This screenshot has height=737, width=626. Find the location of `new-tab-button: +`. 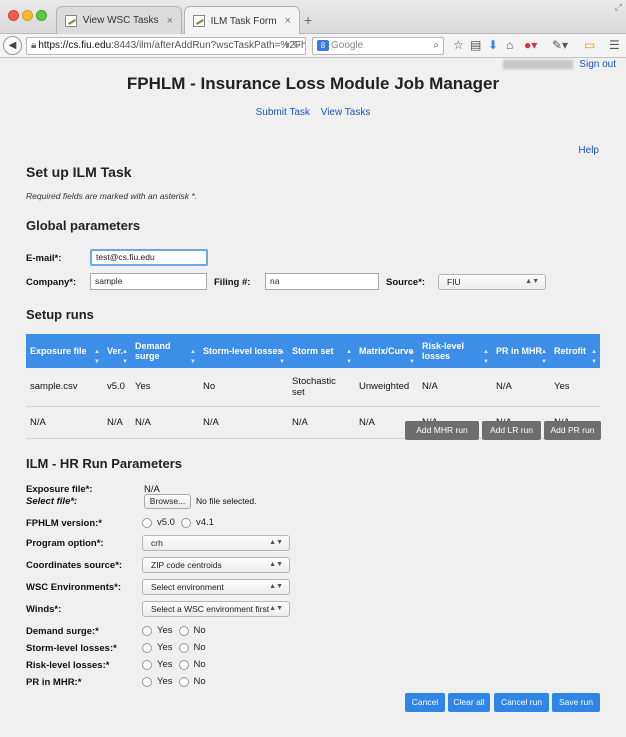

new-tab-button: + is located at coordinates (308, 20).